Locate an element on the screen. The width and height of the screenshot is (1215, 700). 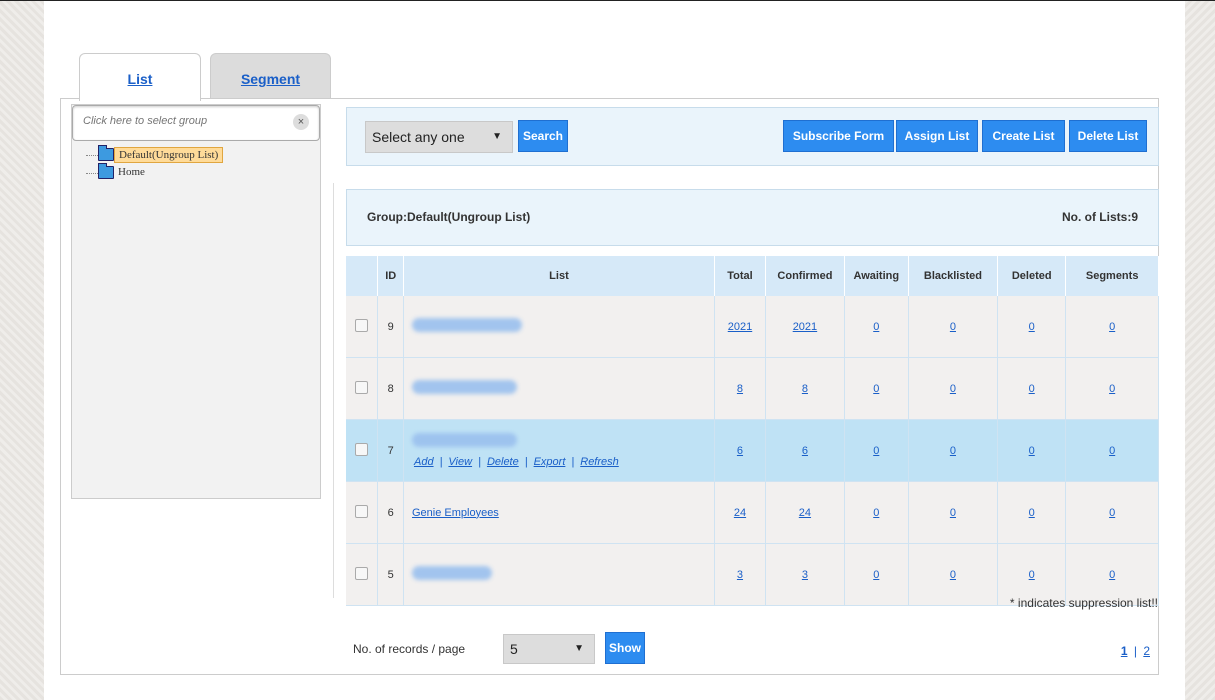
page-link-2: 2 is located at coordinates (1146, 651).